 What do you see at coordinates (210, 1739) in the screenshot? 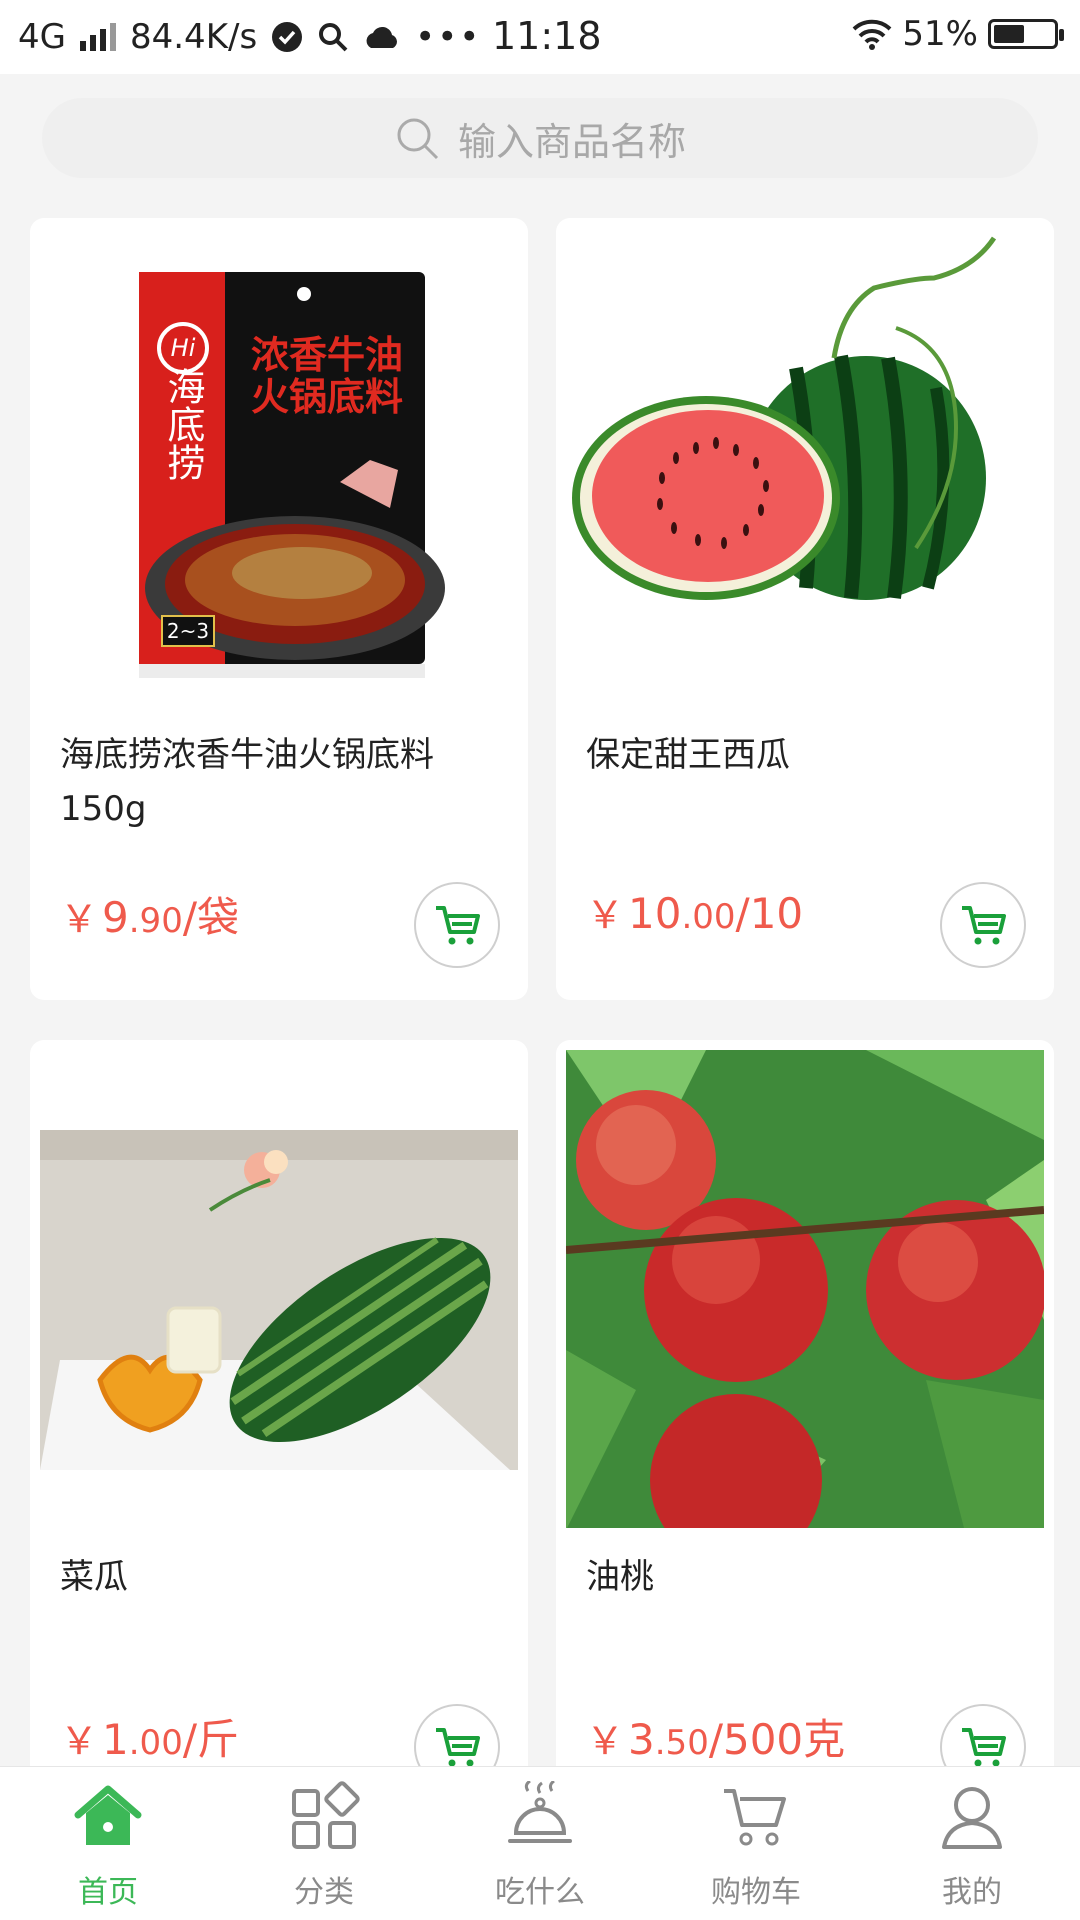
I see `price-unit: /斤` at bounding box center [210, 1739].